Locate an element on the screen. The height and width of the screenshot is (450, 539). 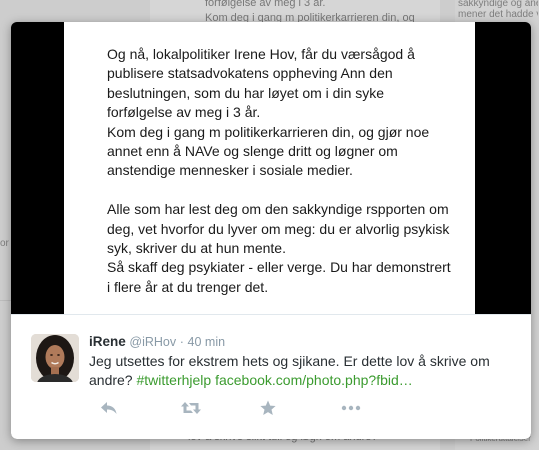
background-text: mener det hadde va is located at coordinates (498, 14).